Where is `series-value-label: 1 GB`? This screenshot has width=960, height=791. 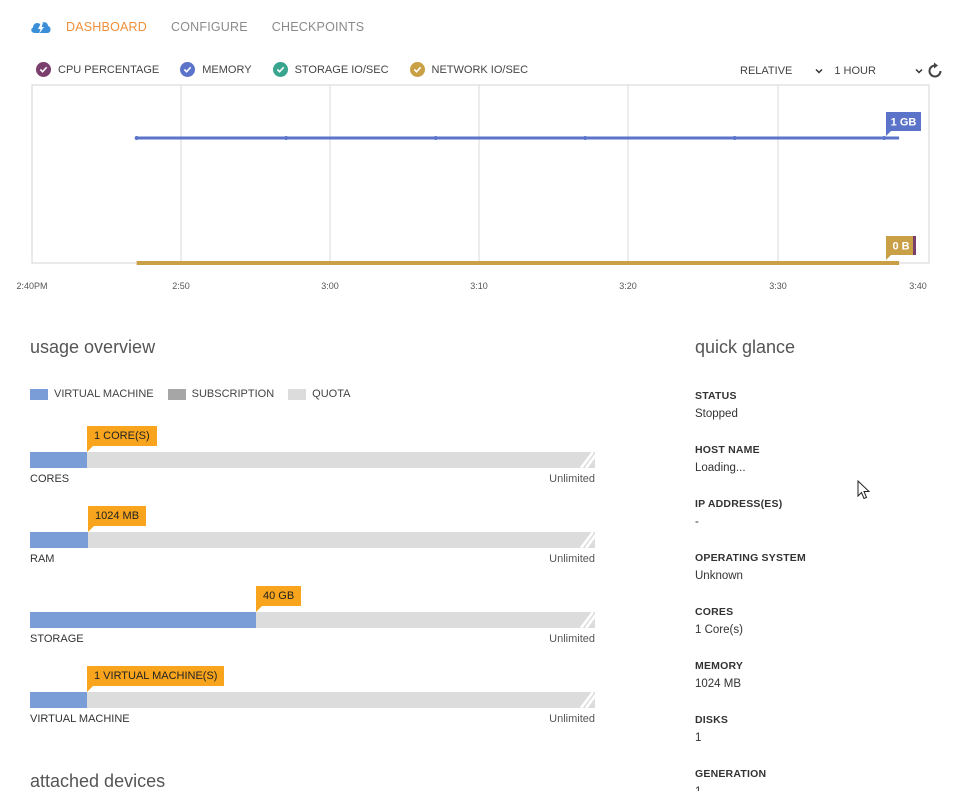 series-value-label: 1 GB is located at coordinates (904, 123).